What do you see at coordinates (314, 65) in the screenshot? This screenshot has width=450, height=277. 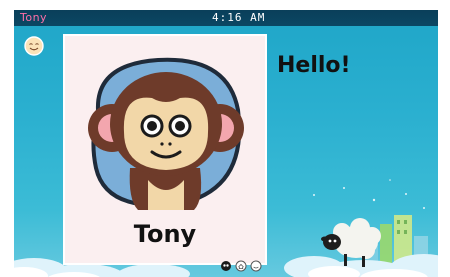 I see `greeting-text: Hello!` at bounding box center [314, 65].